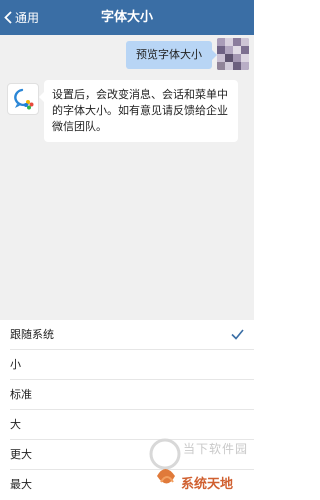 Image resolution: width=320 pixels, height=500 pixels. What do you see at coordinates (21, 484) in the screenshot?
I see `option-label: 最大` at bounding box center [21, 484].